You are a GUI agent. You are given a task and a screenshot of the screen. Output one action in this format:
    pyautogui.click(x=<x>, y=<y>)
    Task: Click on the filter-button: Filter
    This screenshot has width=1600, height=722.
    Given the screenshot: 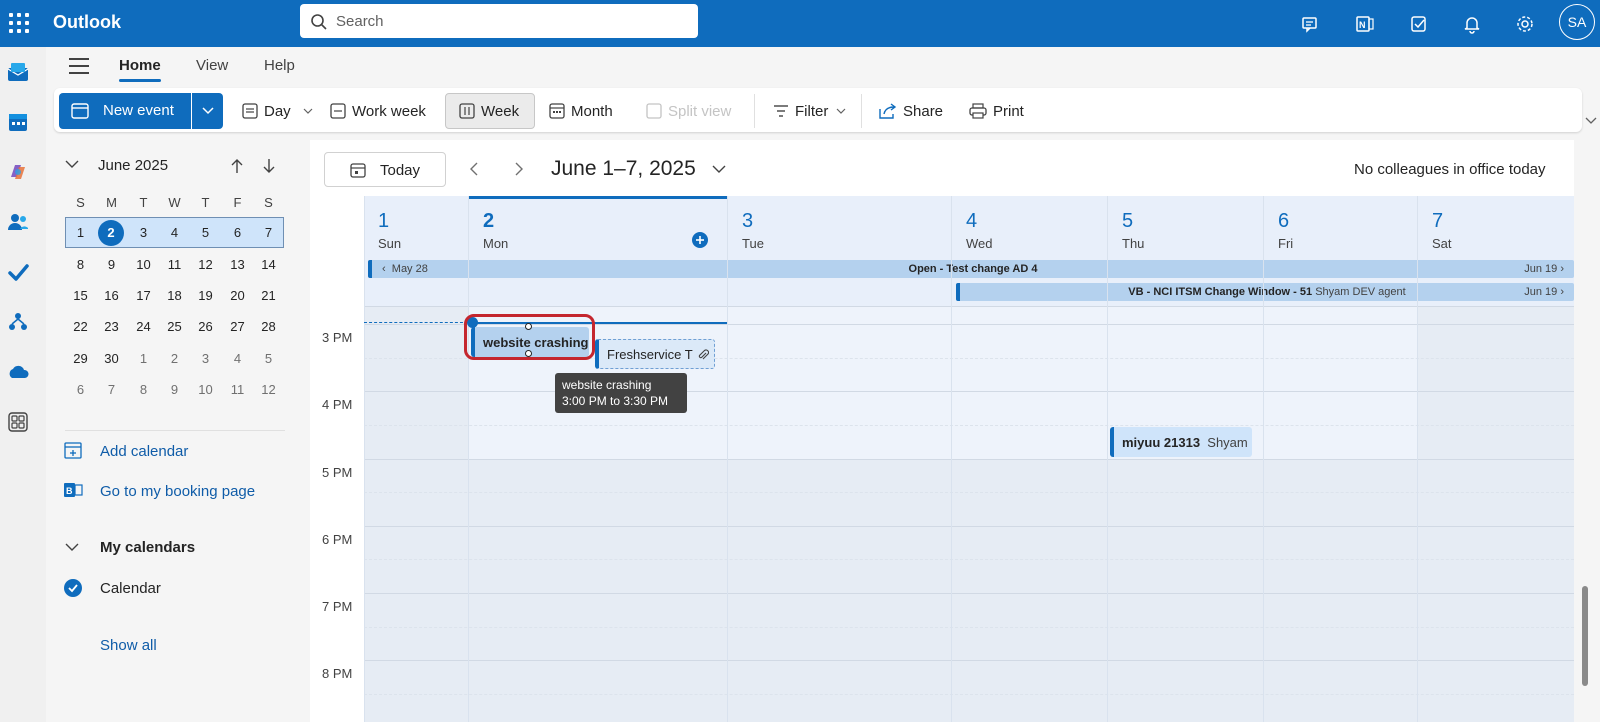 What is the action you would take?
    pyautogui.click(x=809, y=111)
    